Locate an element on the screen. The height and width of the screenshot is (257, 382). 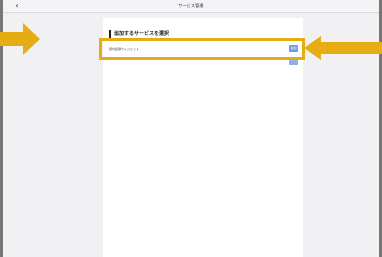
top-navigation-bar: ‹ サービス管理 is located at coordinates (191, 6).